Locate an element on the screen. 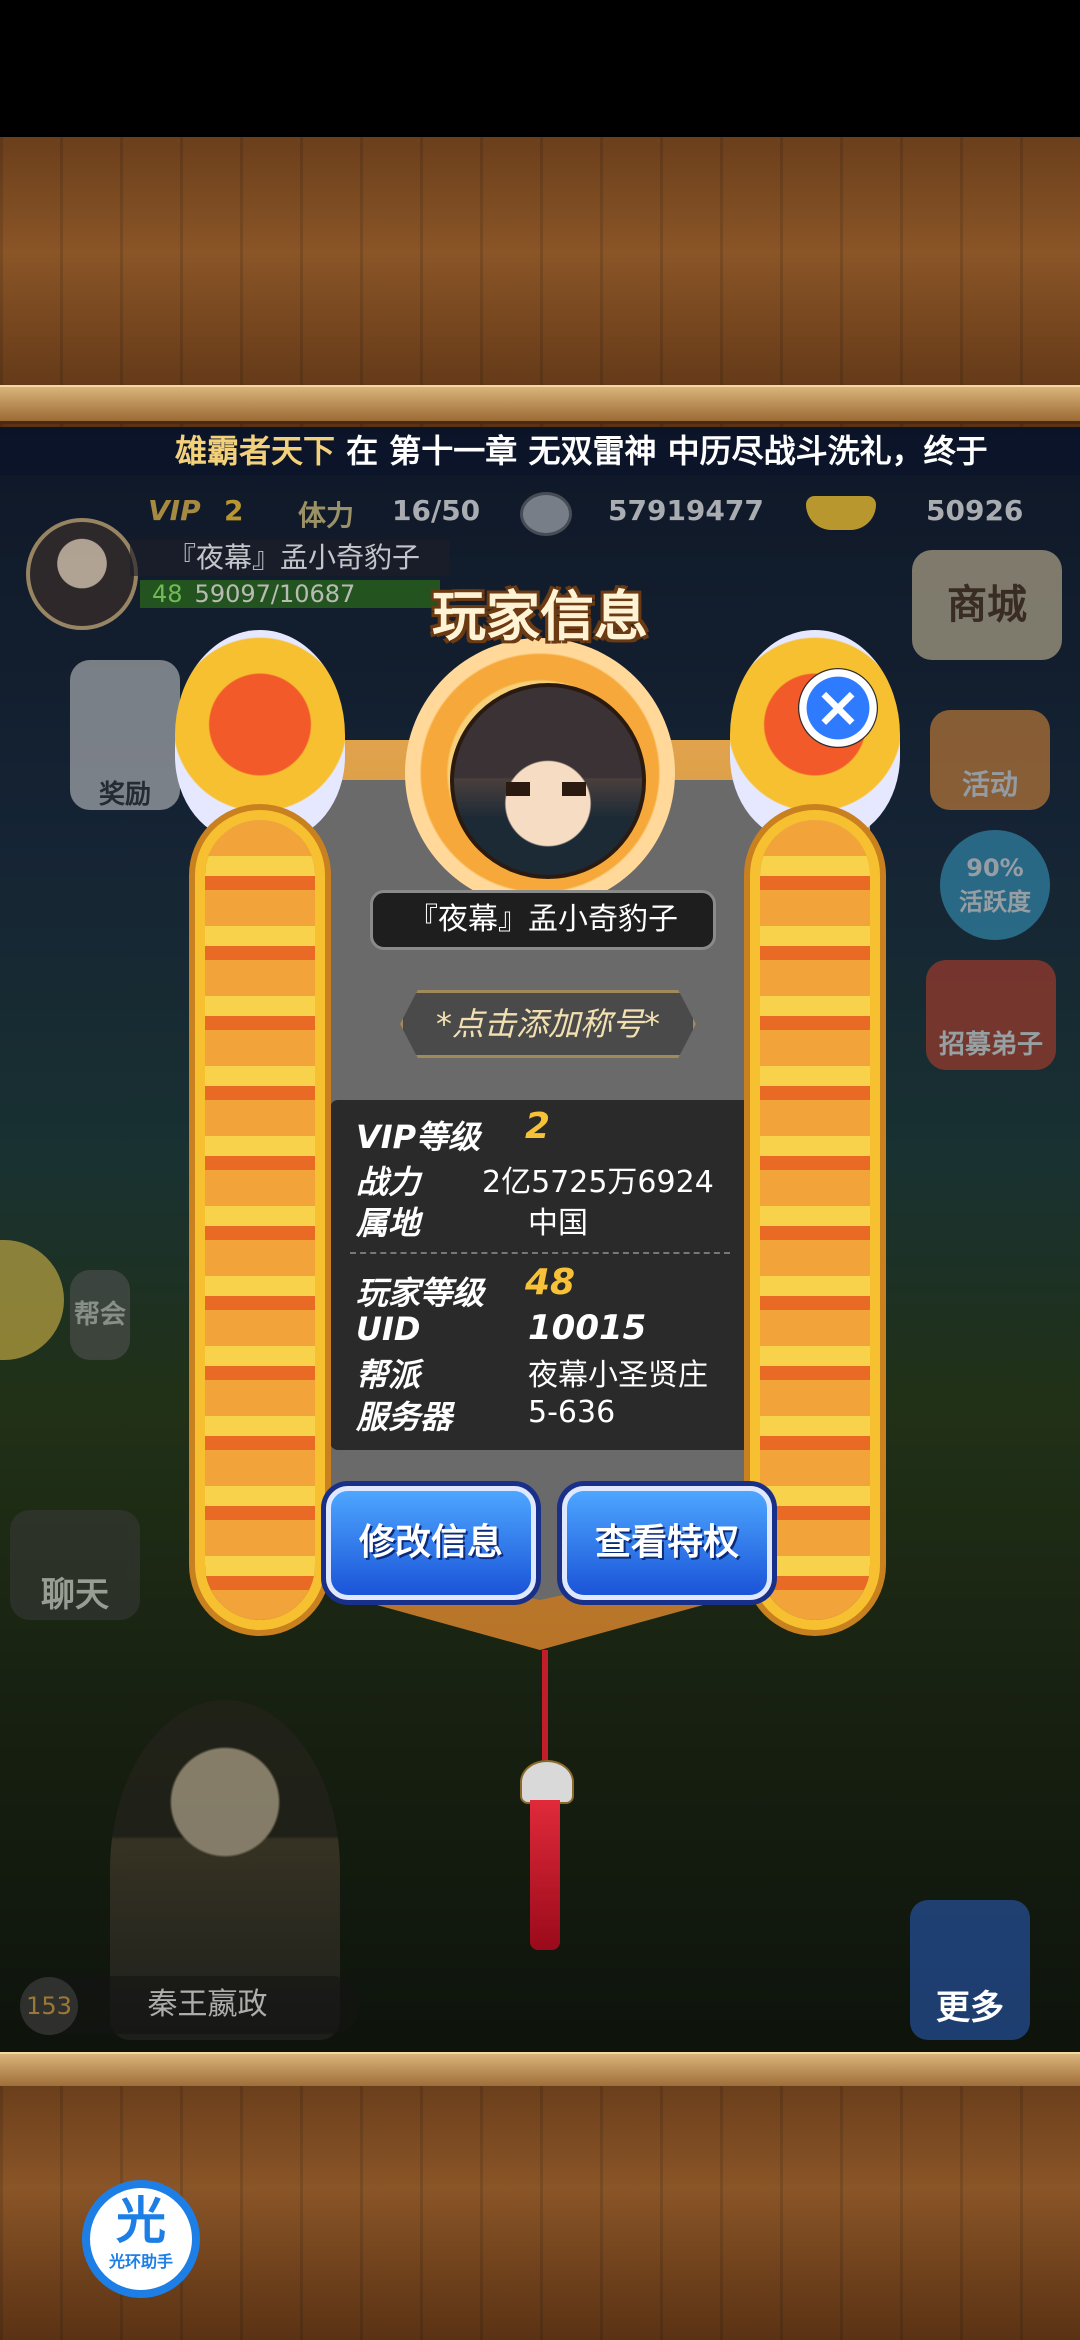  silver-value: 57919477 is located at coordinates (686, 510).